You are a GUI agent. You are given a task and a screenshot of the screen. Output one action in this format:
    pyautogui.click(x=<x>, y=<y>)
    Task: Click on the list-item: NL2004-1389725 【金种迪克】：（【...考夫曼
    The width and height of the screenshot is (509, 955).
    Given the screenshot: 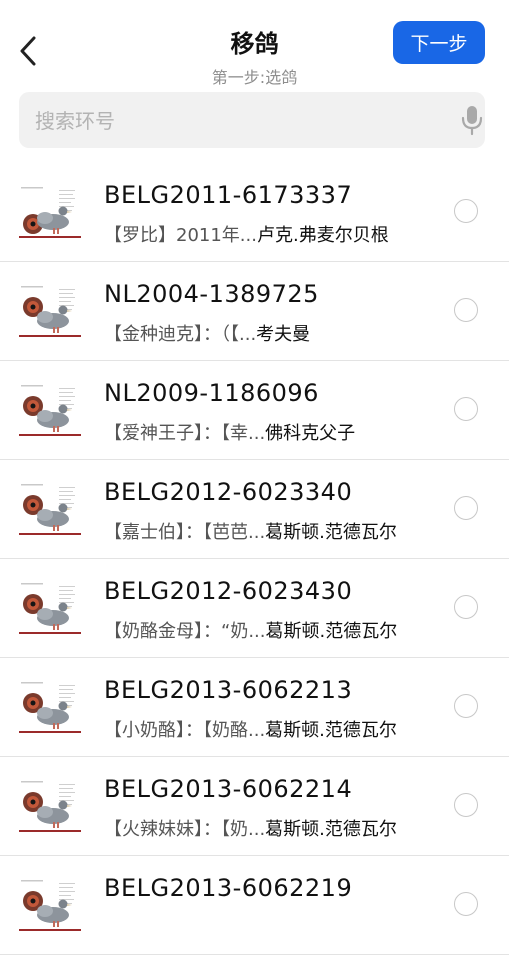 What is the action you would take?
    pyautogui.click(x=254, y=311)
    